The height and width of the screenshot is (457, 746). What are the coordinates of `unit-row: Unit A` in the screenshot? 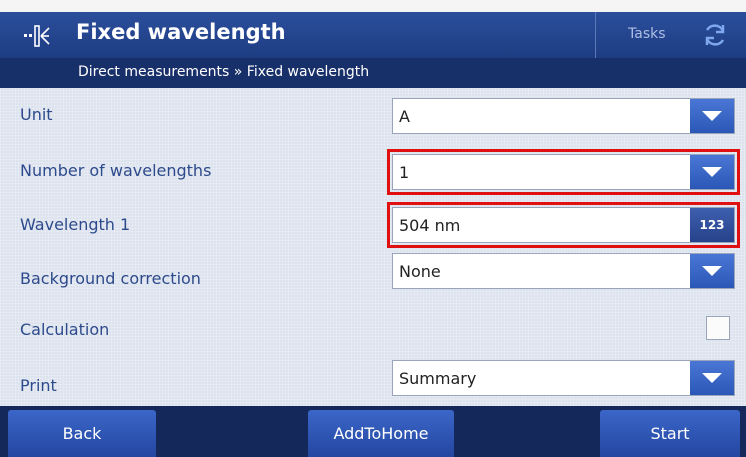 It's located at (373, 115).